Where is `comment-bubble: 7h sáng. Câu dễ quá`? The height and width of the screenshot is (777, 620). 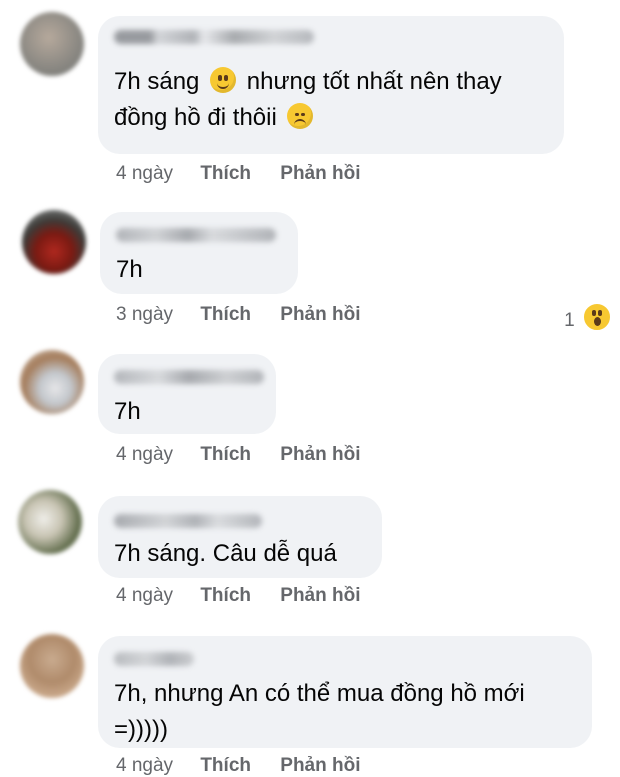
comment-bubble: 7h sáng. Câu dễ quá is located at coordinates (240, 537).